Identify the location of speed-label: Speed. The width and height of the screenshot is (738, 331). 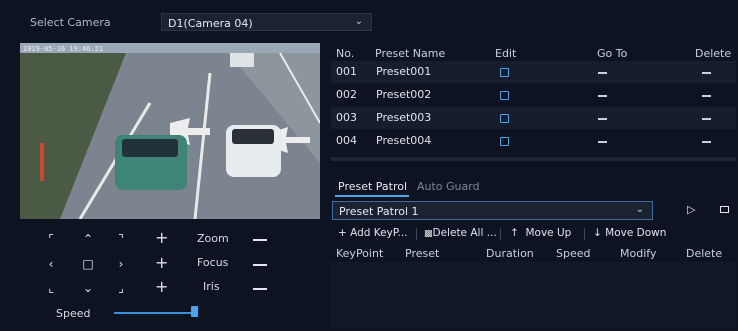
(73, 313).